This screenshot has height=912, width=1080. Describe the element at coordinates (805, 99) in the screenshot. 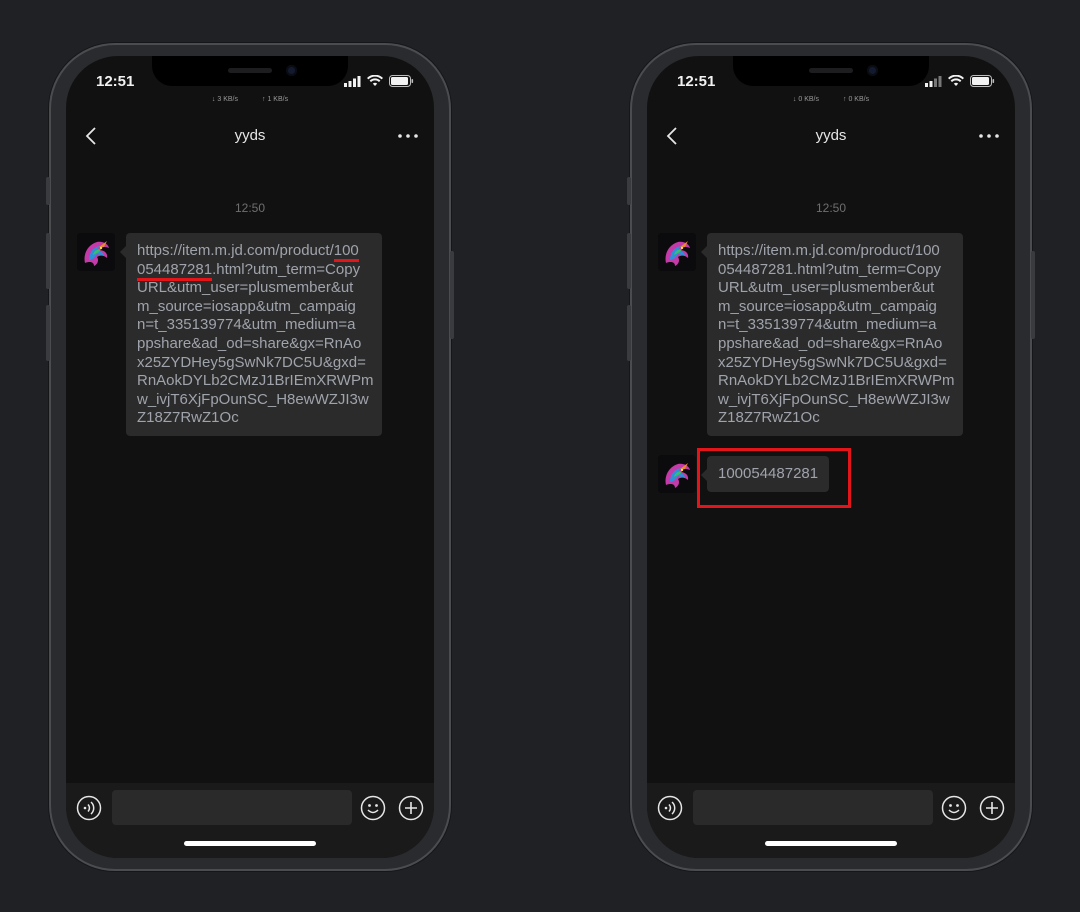

I see `download-speed: ↓ 0 KB/s` at that location.